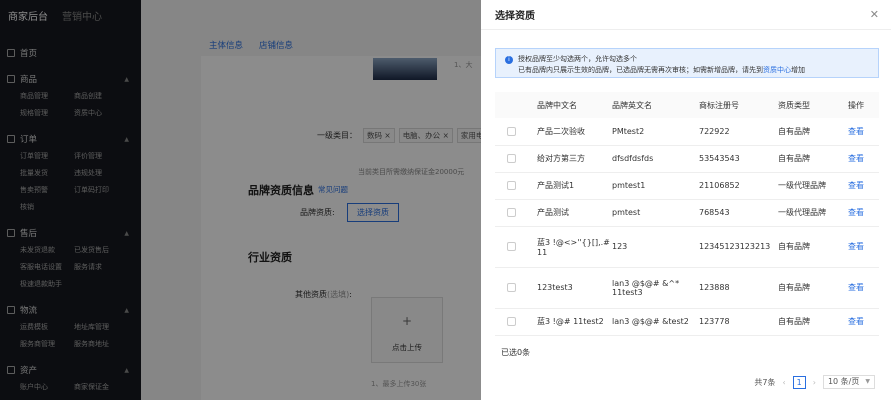 This screenshot has height=400, width=891. I want to click on cell-reg-no: 53543543, so click(738, 159).